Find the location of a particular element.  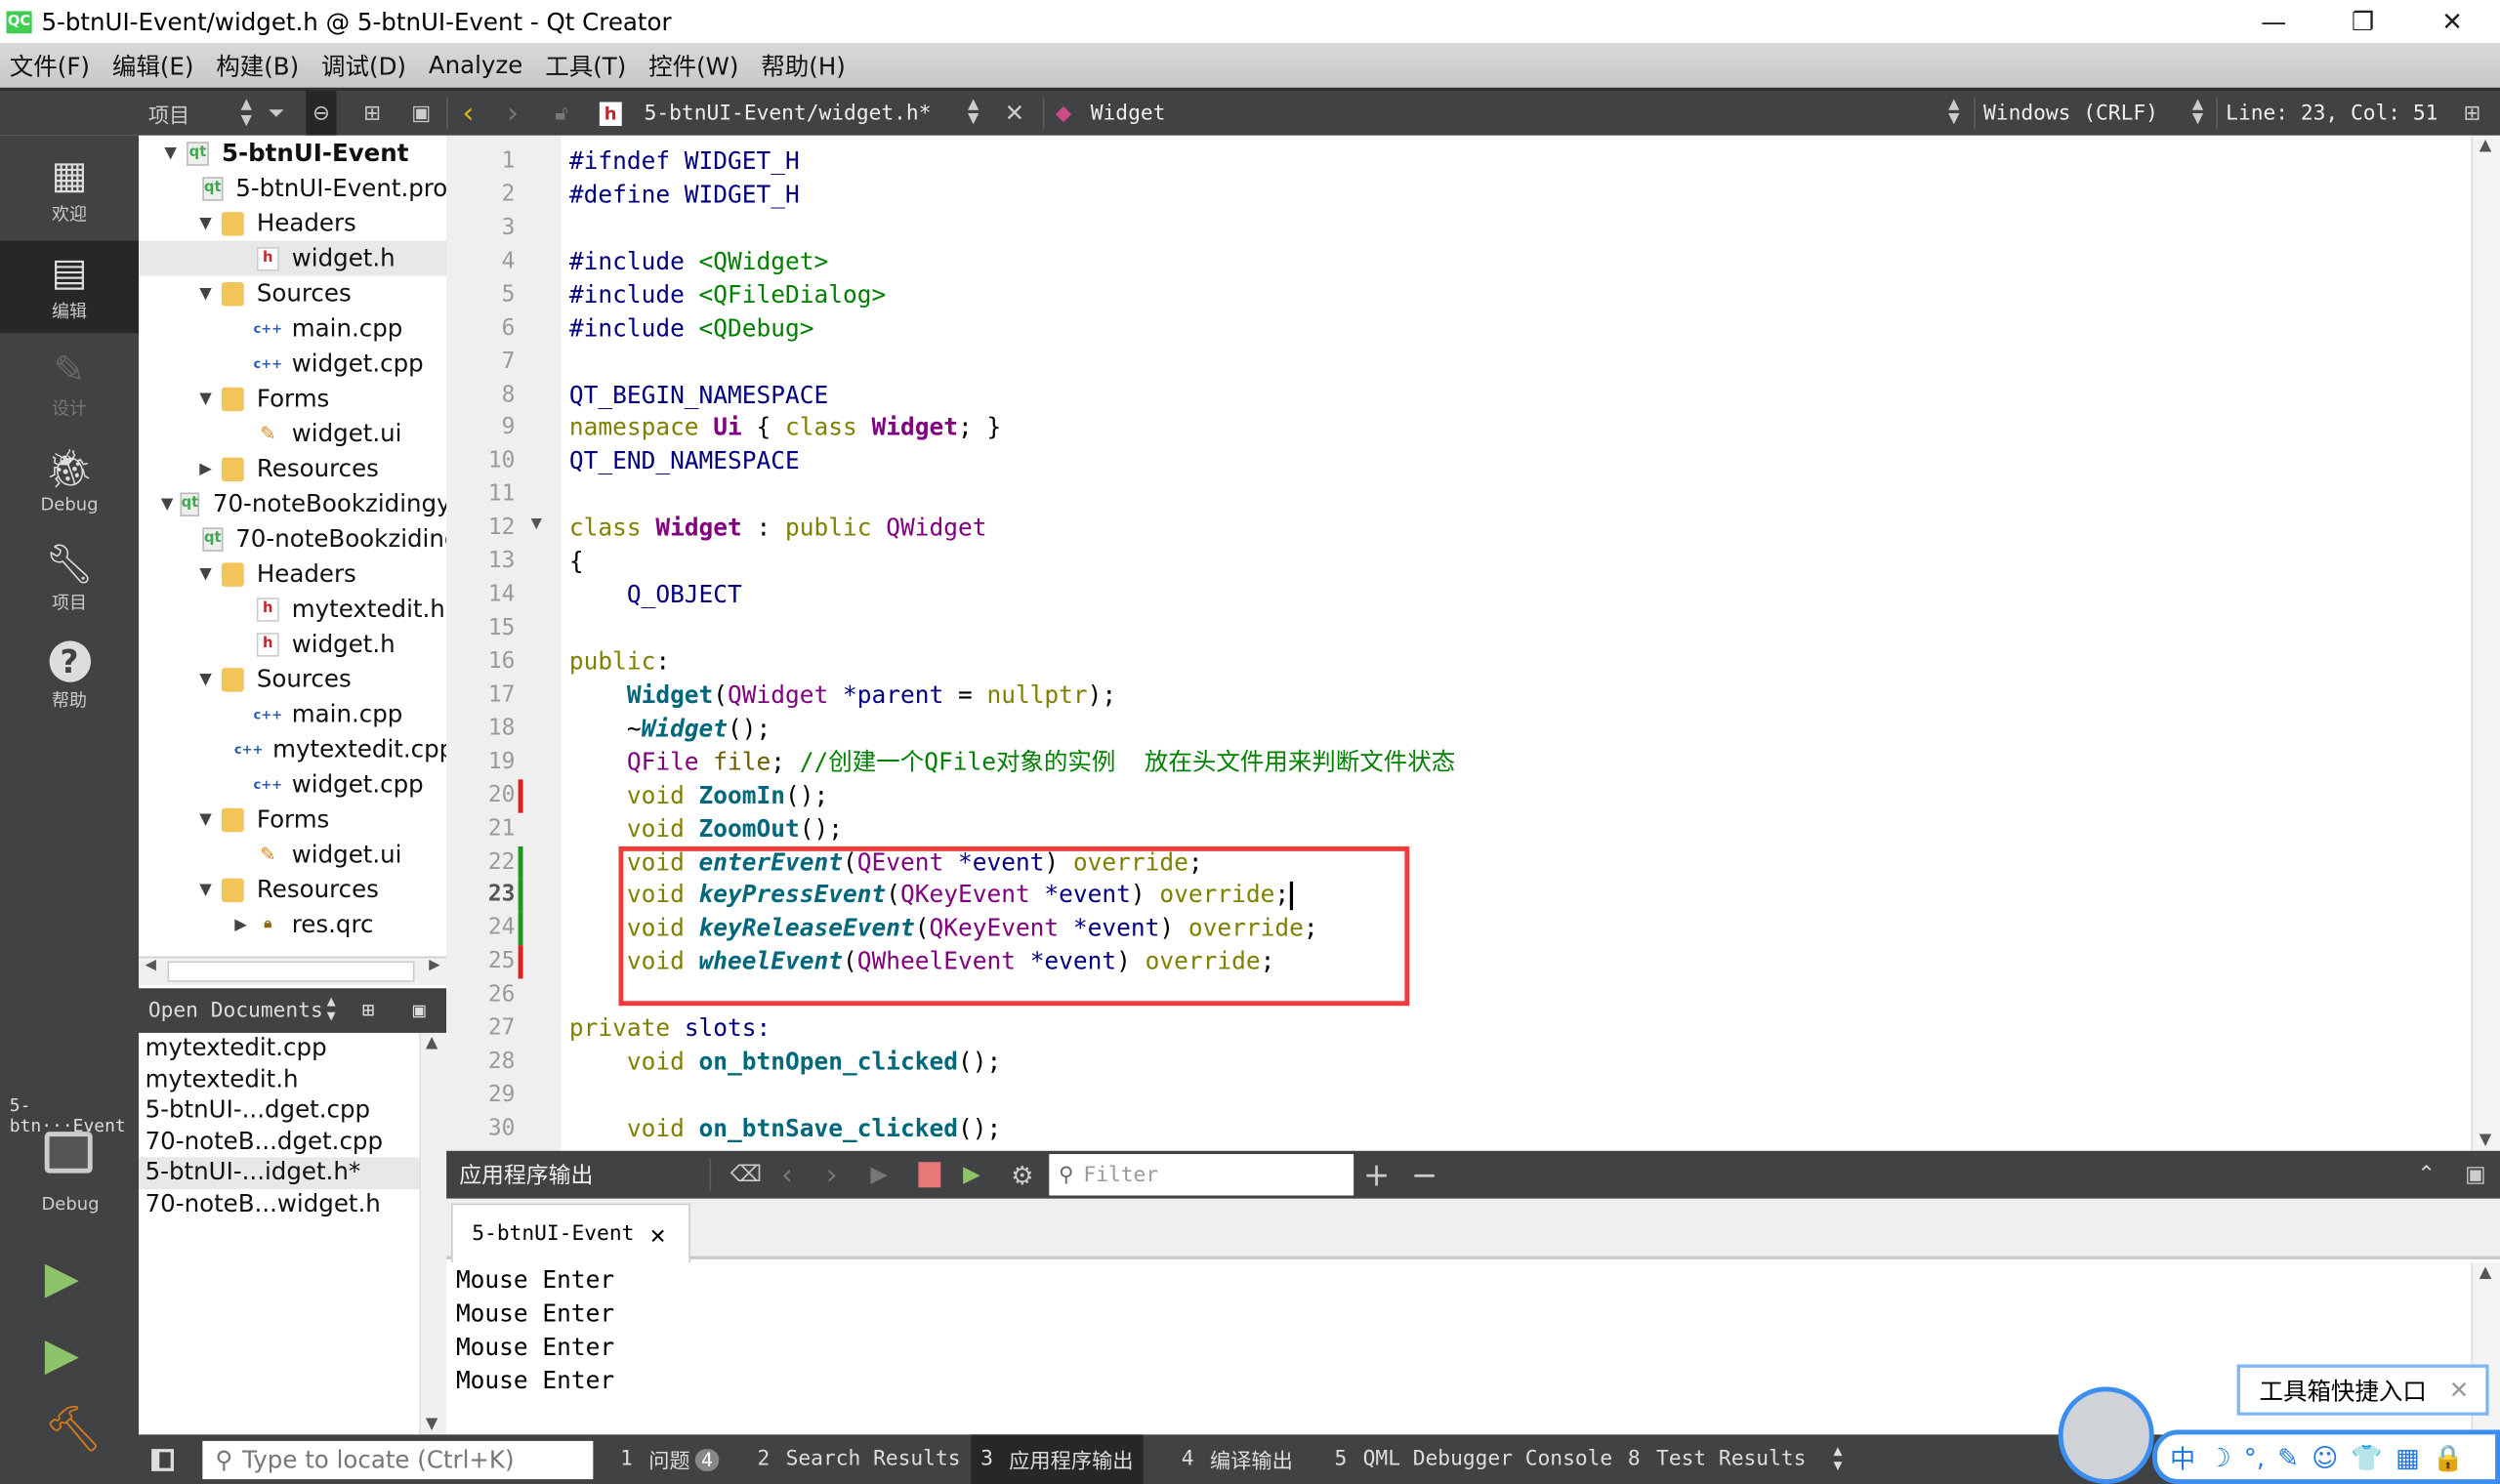

tree-item: ▼ qt 70-noteBookzidingyi- is located at coordinates (292, 504).